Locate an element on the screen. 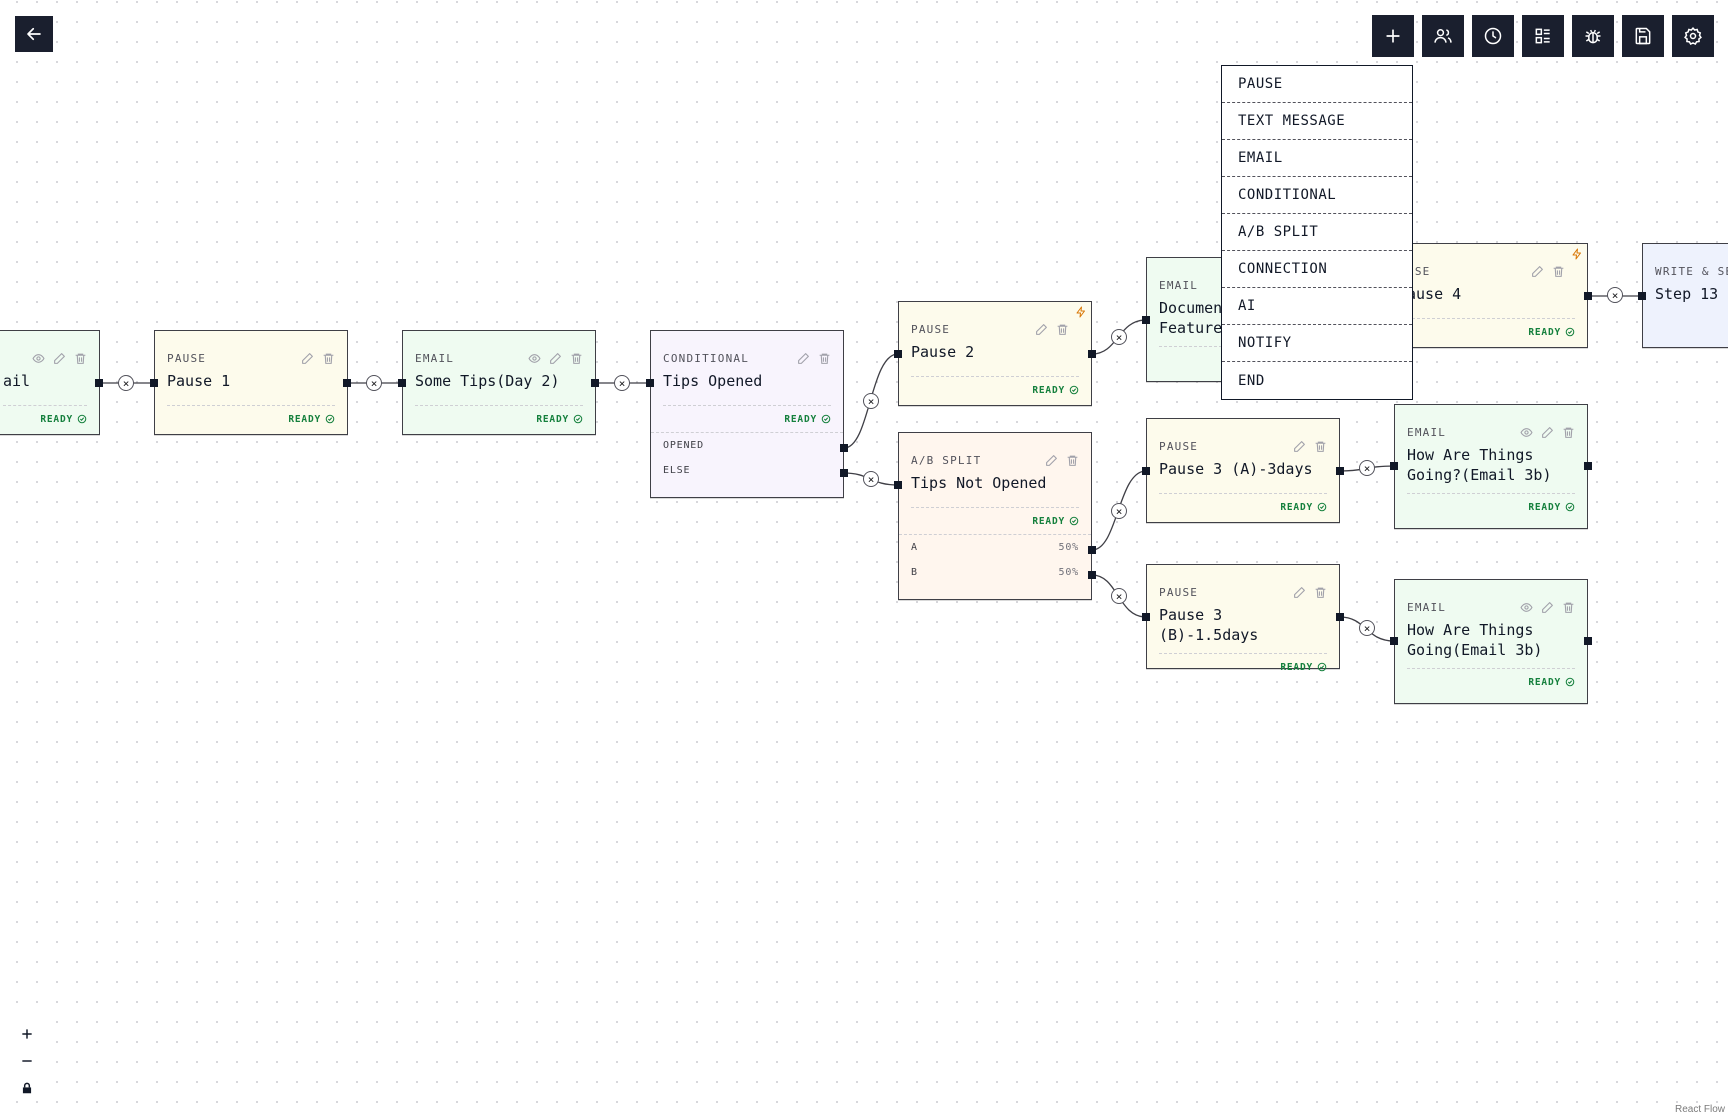 The image size is (1728, 1117). menu-item-pause: PAUSE is located at coordinates (1317, 84).